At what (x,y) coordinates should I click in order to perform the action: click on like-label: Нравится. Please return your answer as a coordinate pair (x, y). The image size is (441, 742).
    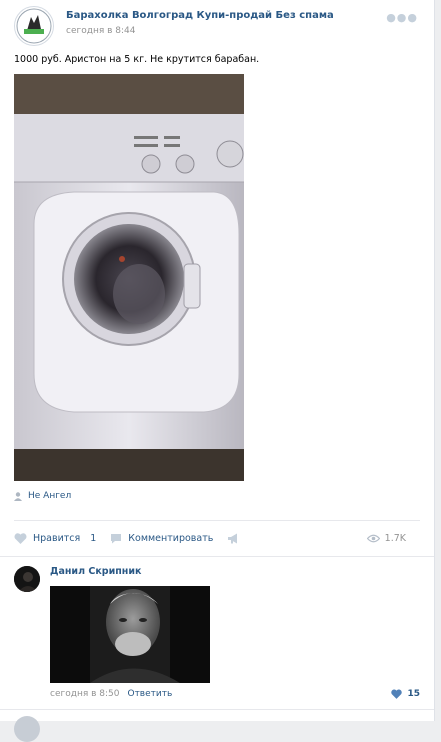
    Looking at the image, I should click on (57, 538).